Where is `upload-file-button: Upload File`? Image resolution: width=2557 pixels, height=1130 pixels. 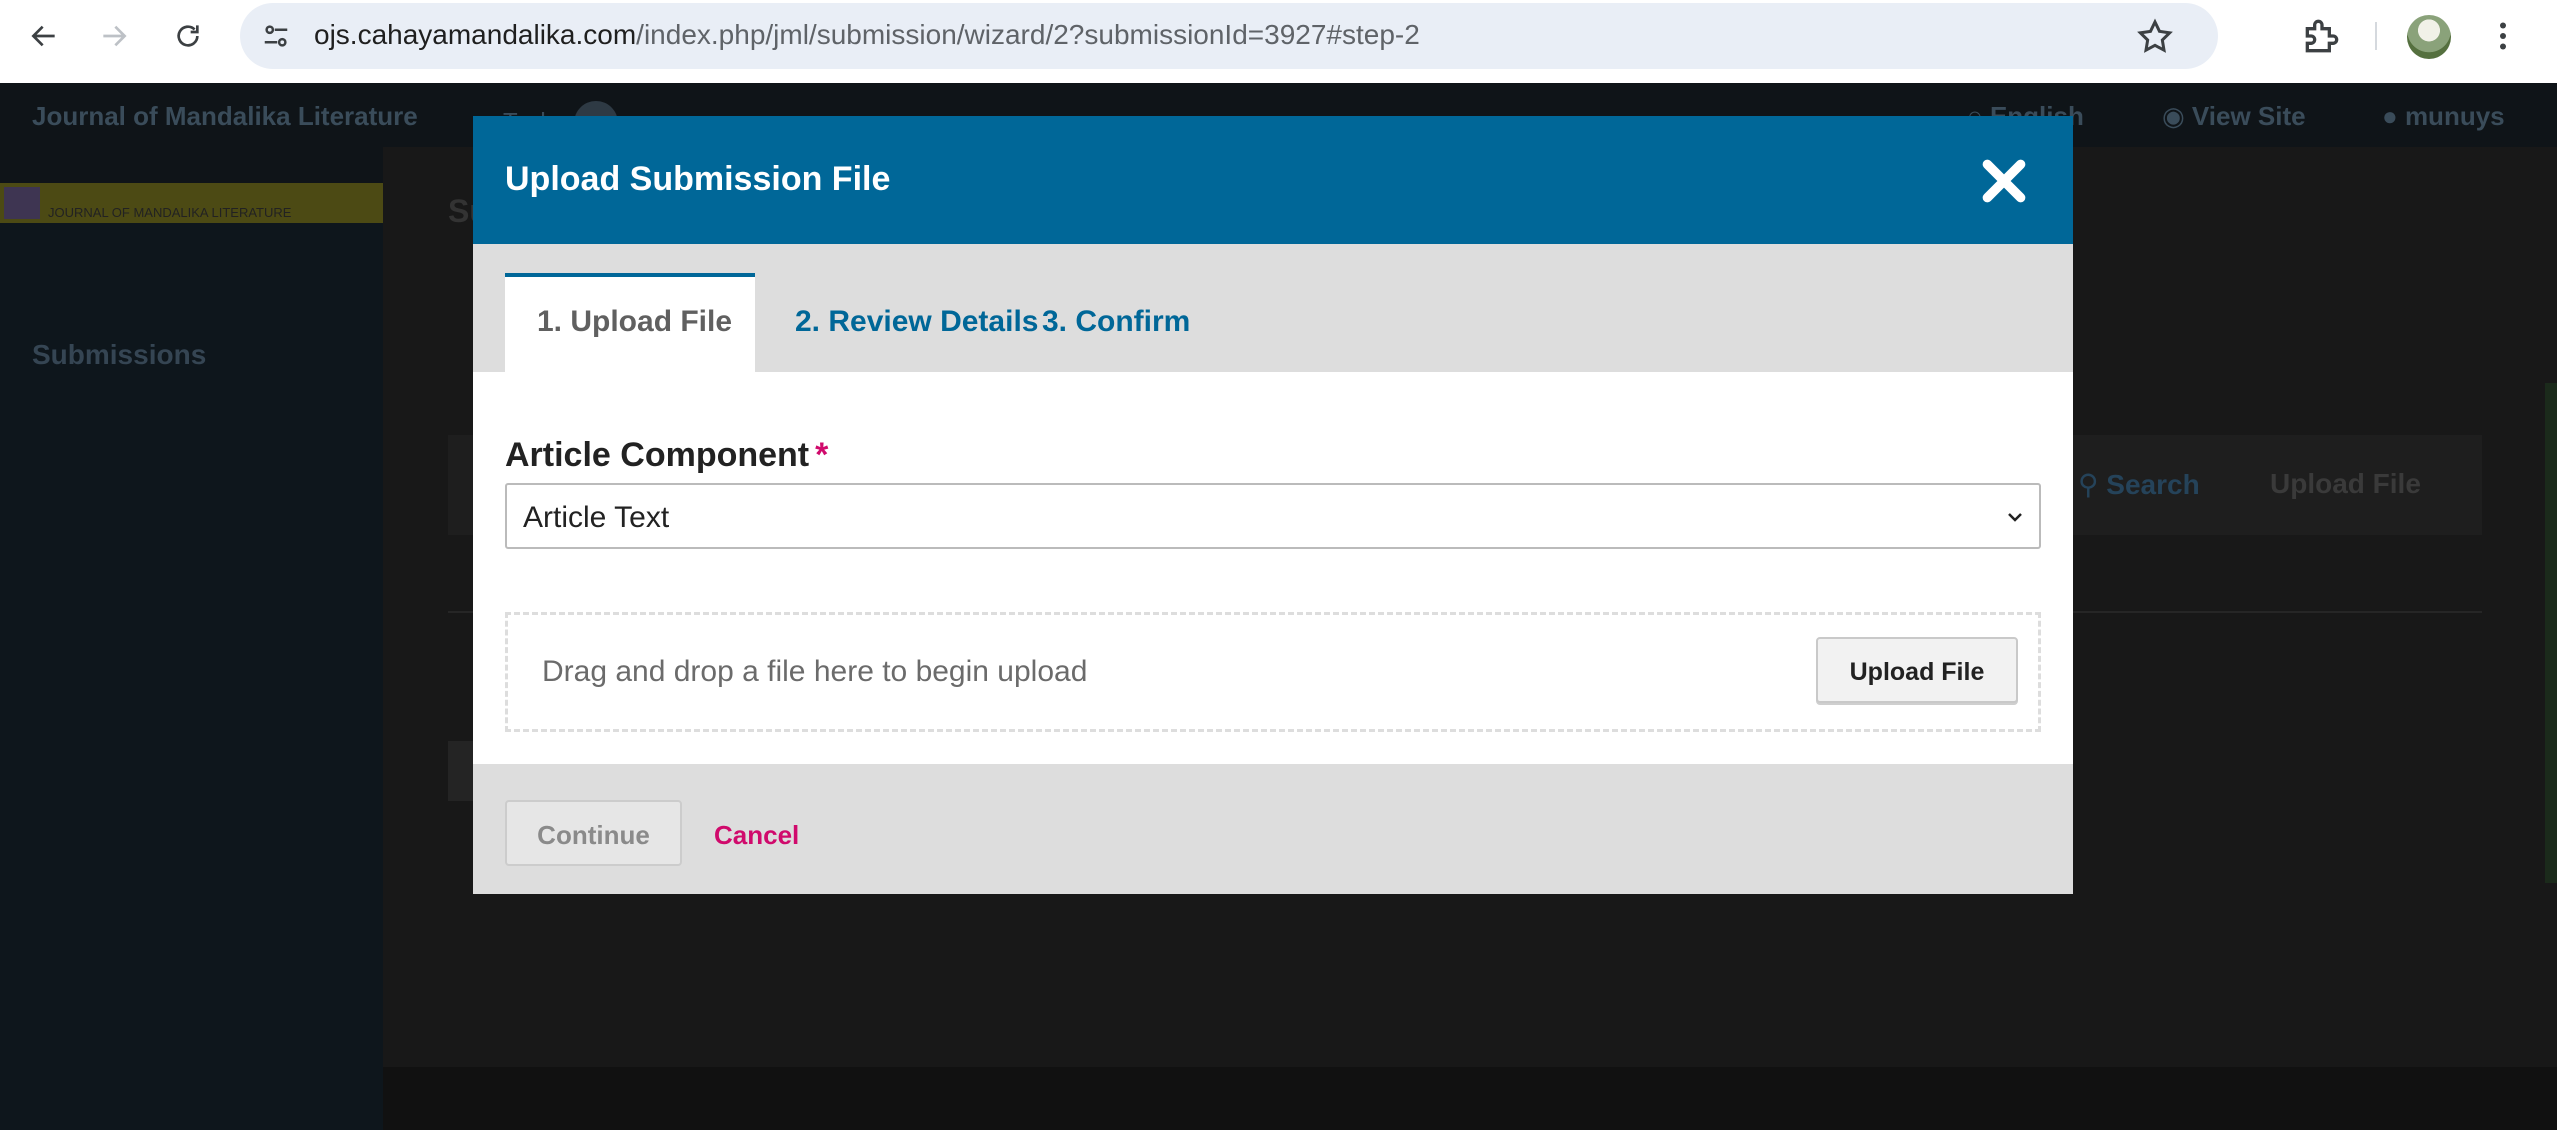 upload-file-button: Upload File is located at coordinates (1917, 670).